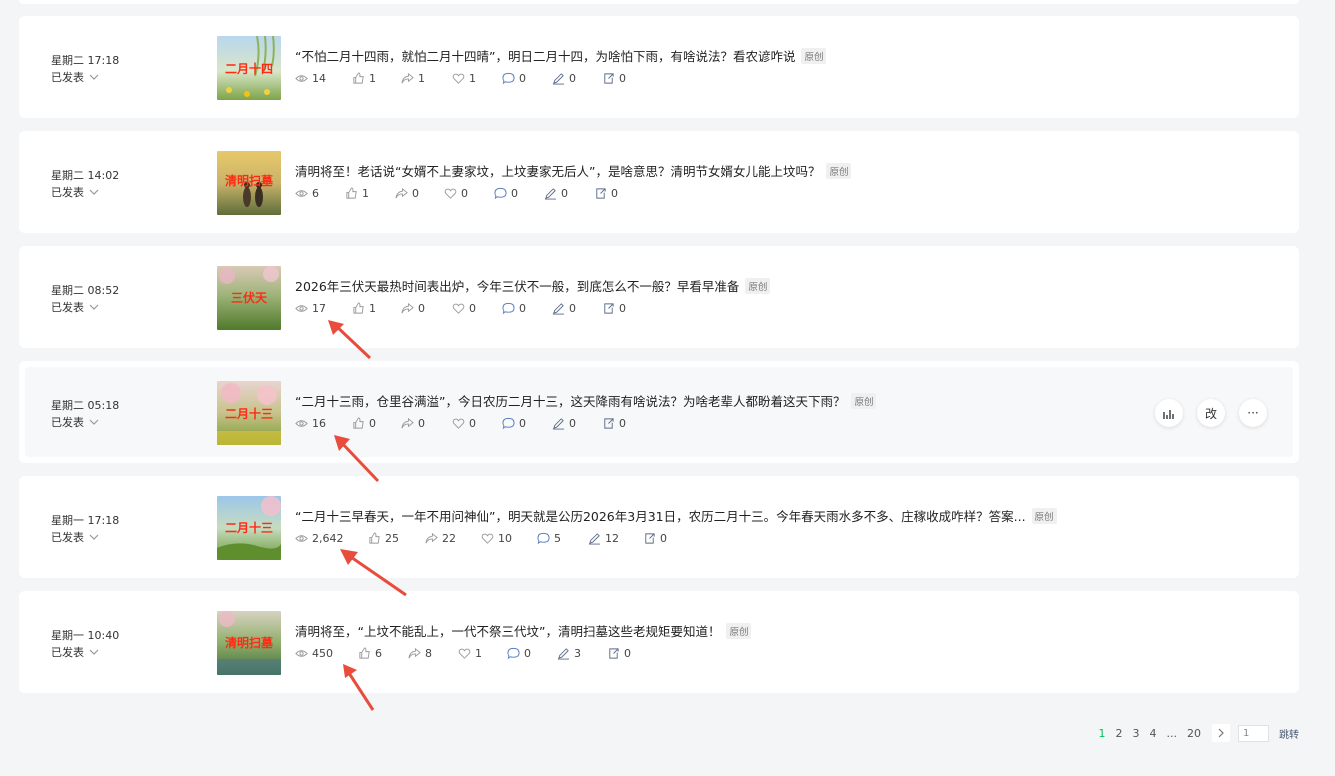 This screenshot has height=776, width=1335. I want to click on pagination: 1 2 3 4 ... 20 1 跳转, so click(1196, 733).